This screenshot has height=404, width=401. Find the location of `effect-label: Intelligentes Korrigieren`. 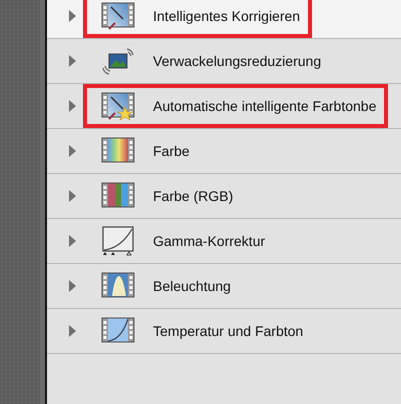

effect-label: Intelligentes Korrigieren is located at coordinates (226, 16).